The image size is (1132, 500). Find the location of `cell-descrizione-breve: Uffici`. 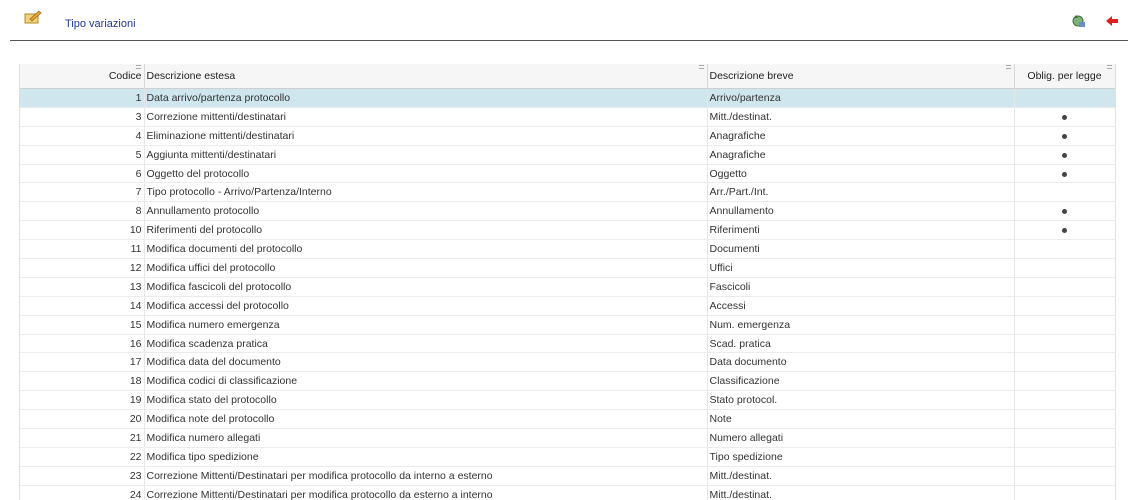

cell-descrizione-breve: Uffici is located at coordinates (861, 268).